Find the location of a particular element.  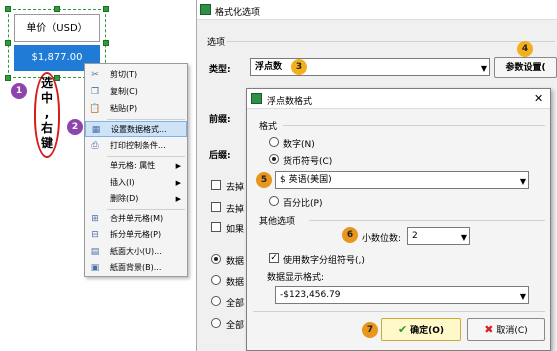

options-group-line is located at coordinates (391, 41).